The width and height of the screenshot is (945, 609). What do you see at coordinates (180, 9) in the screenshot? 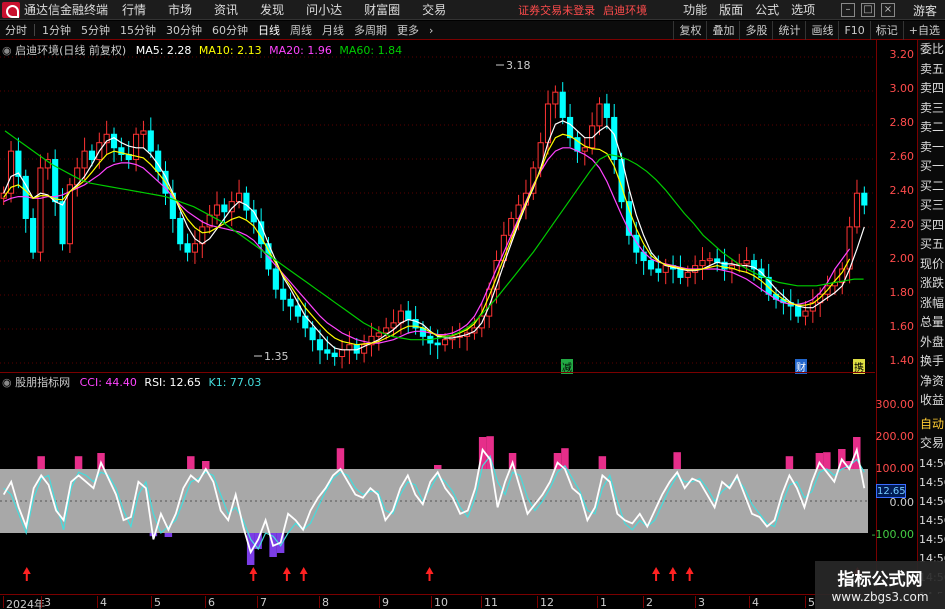
I see `menu-market: 市场` at bounding box center [180, 9].